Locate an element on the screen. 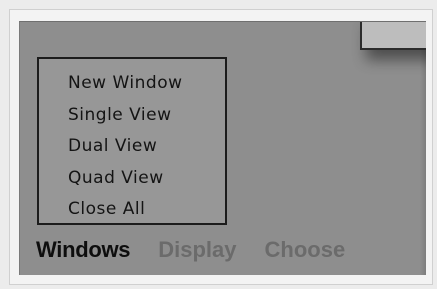 The height and width of the screenshot is (289, 437). menu-display: Display is located at coordinates (197, 250).